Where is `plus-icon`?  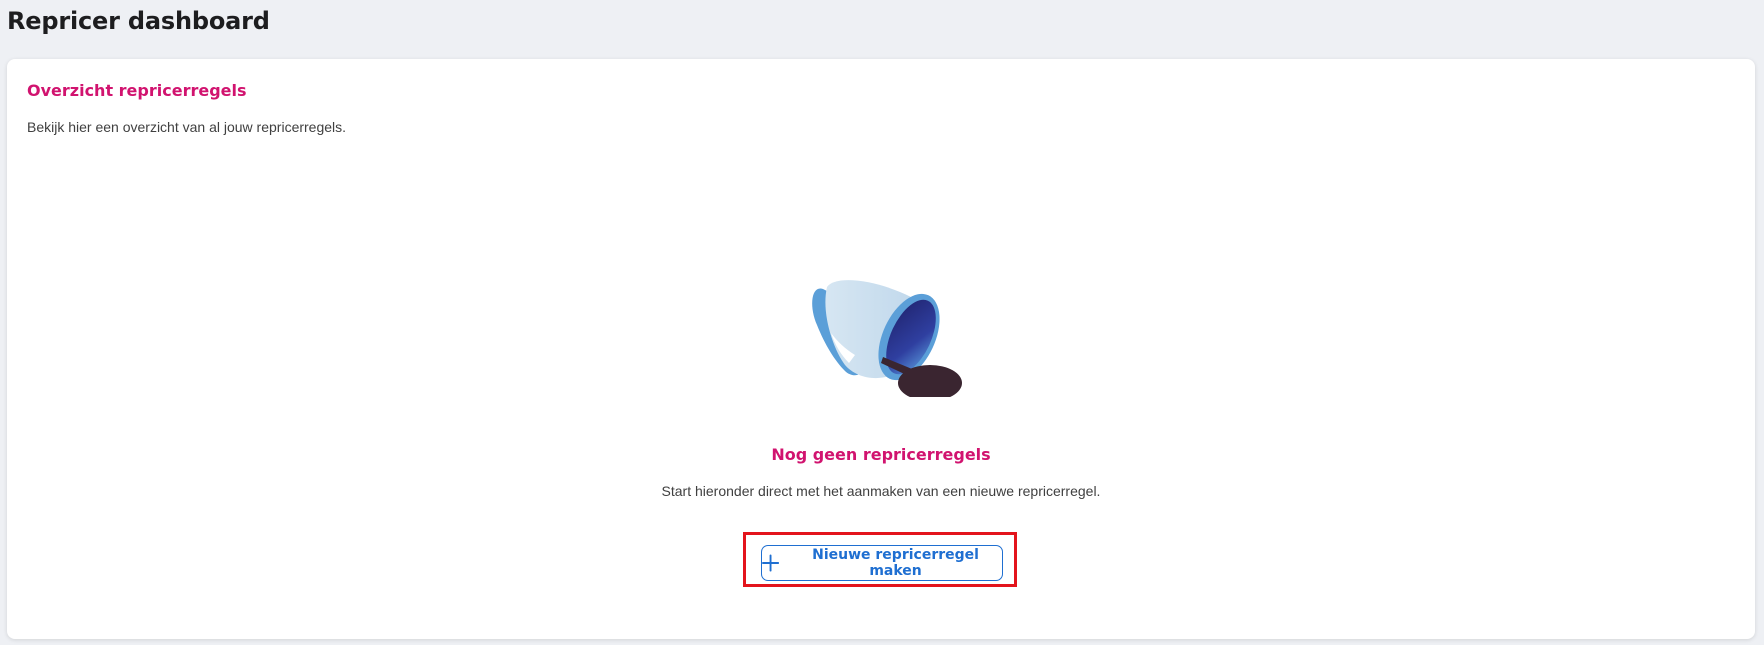
plus-icon is located at coordinates (771, 563).